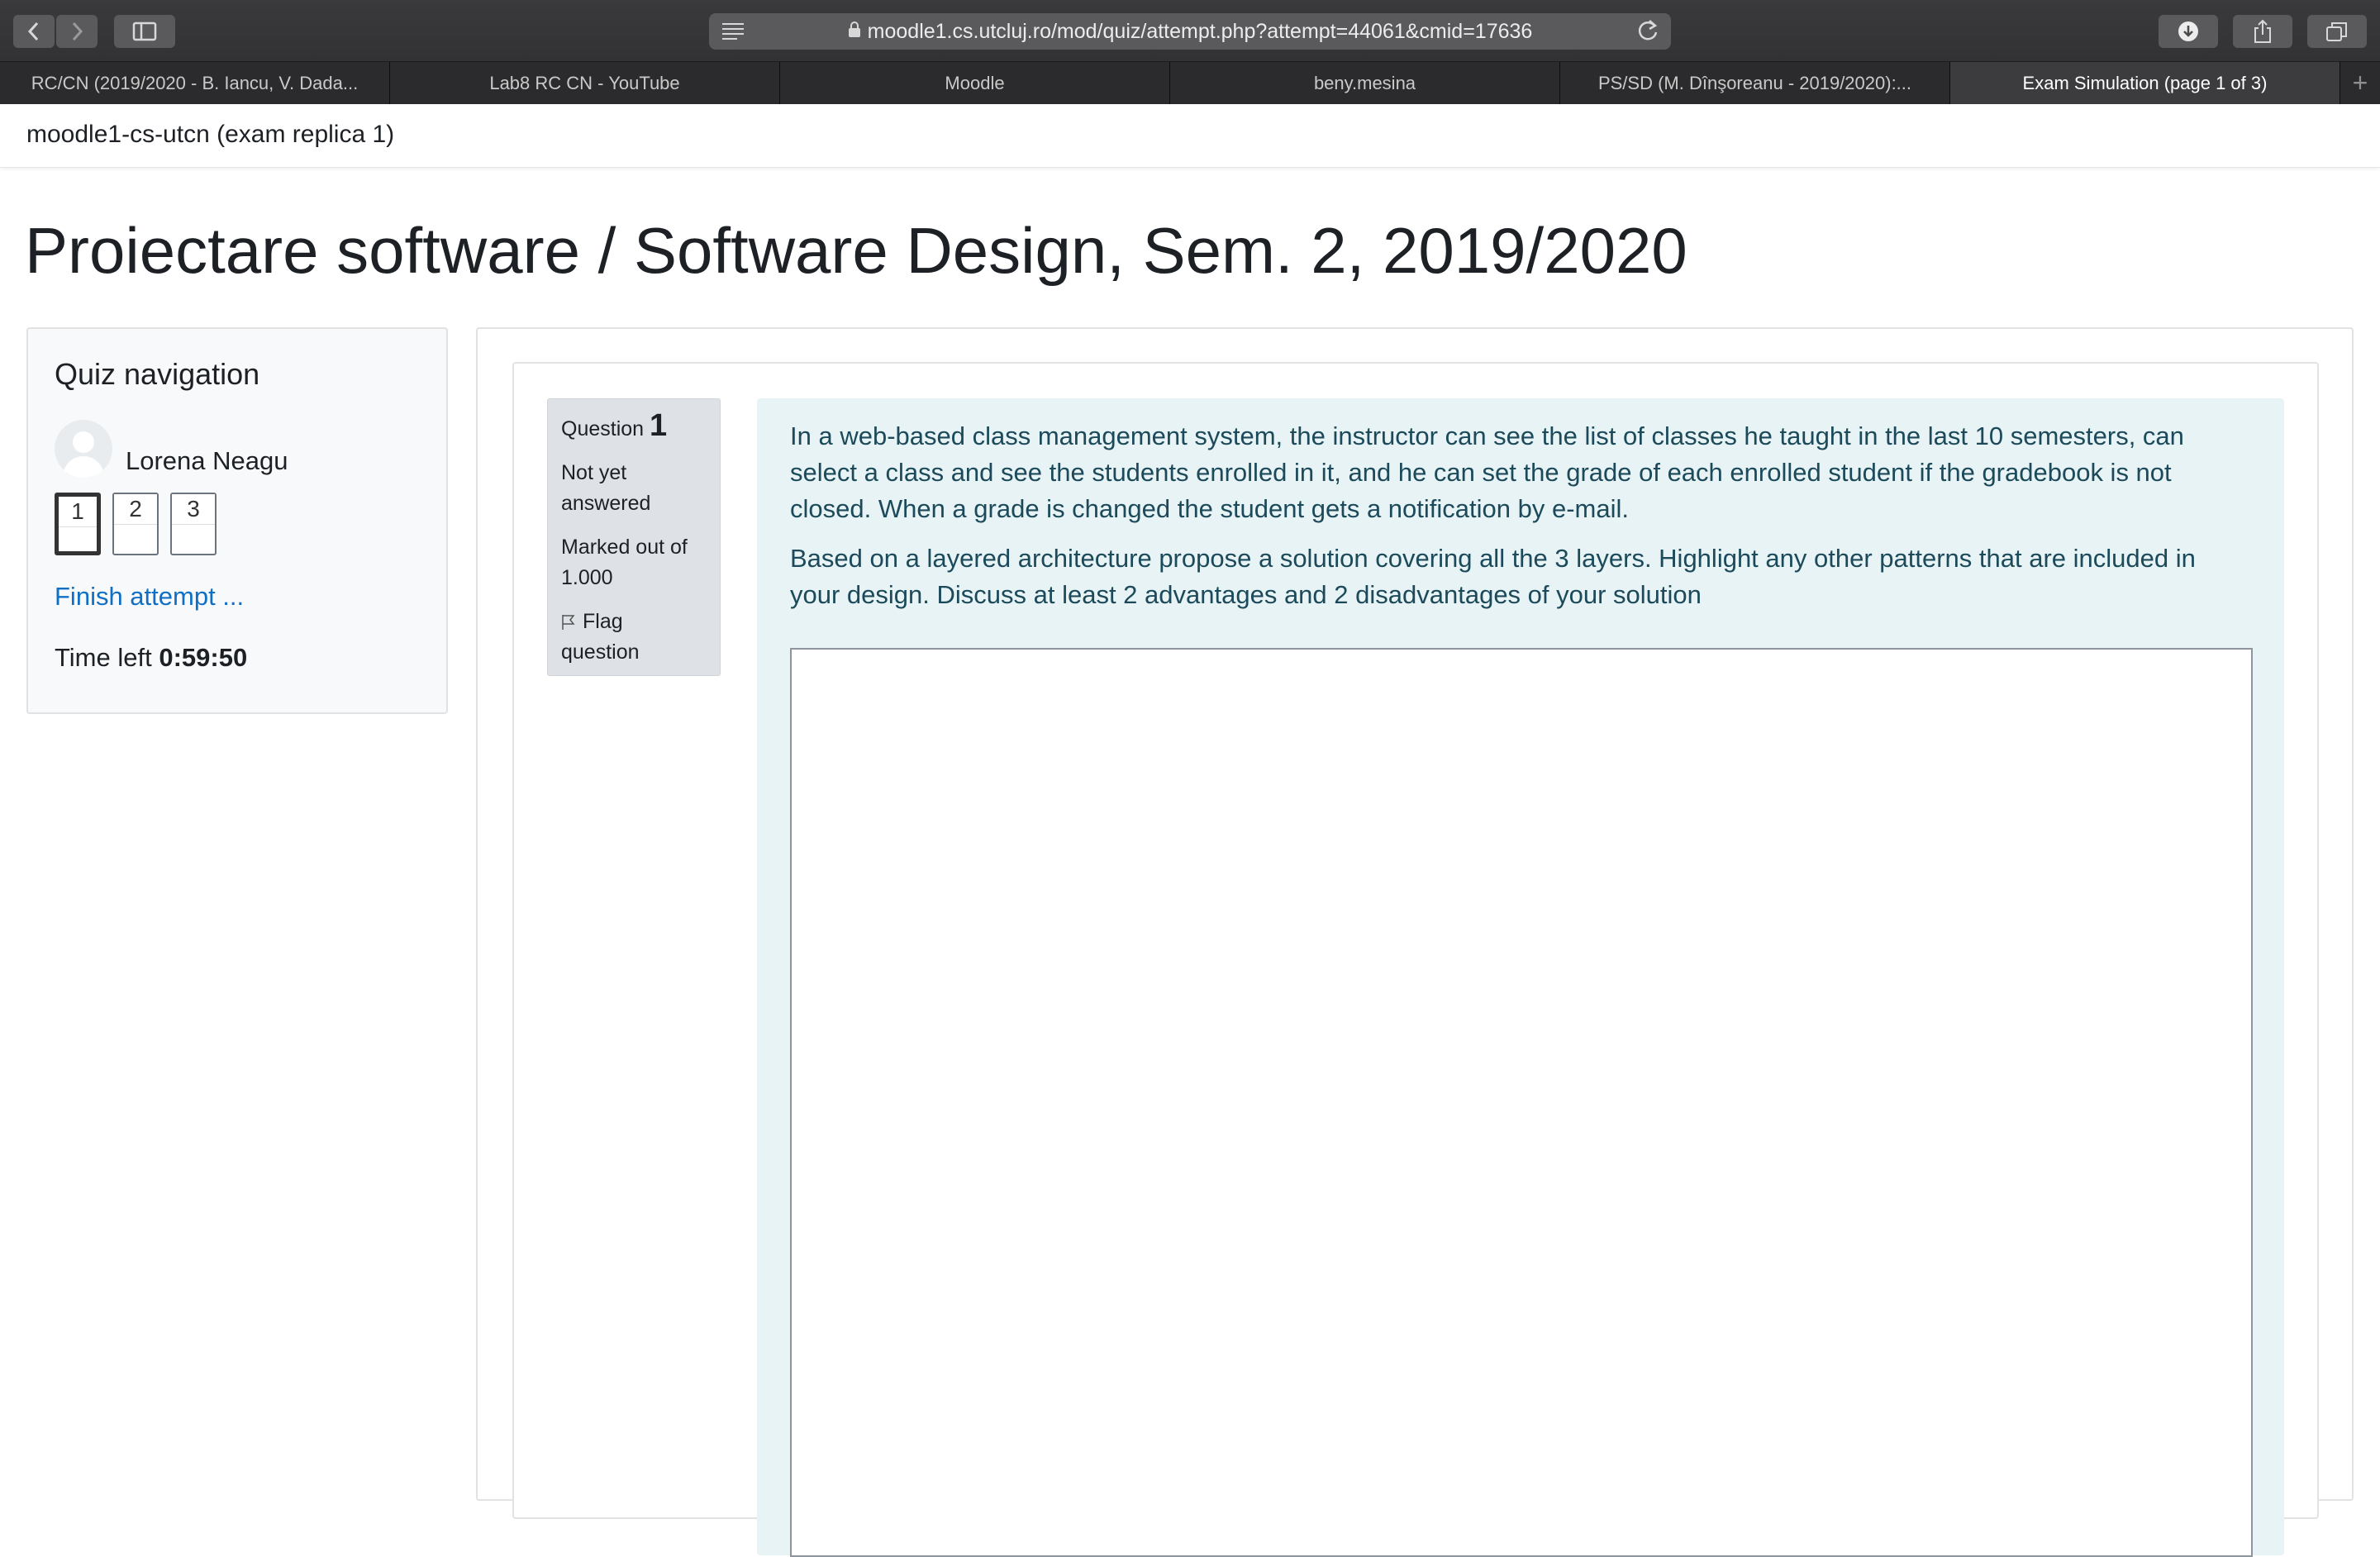 The width and height of the screenshot is (2380, 1557). Describe the element at coordinates (606, 488) in the screenshot. I see `question-status: Not yet answered` at that location.